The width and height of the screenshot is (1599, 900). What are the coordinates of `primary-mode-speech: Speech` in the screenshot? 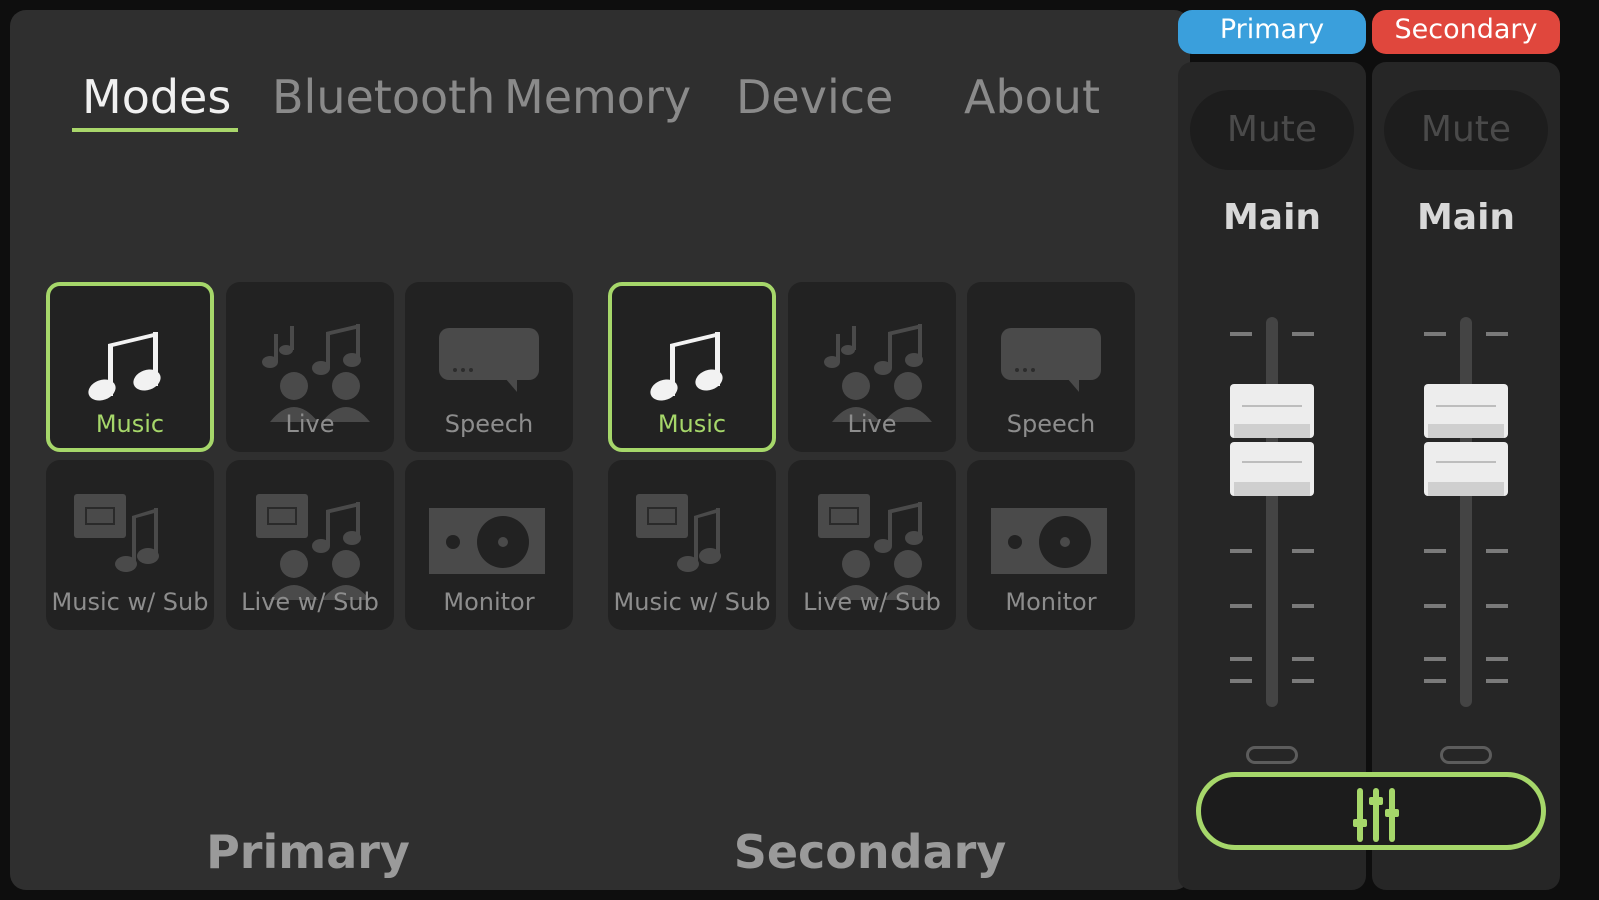 It's located at (489, 367).